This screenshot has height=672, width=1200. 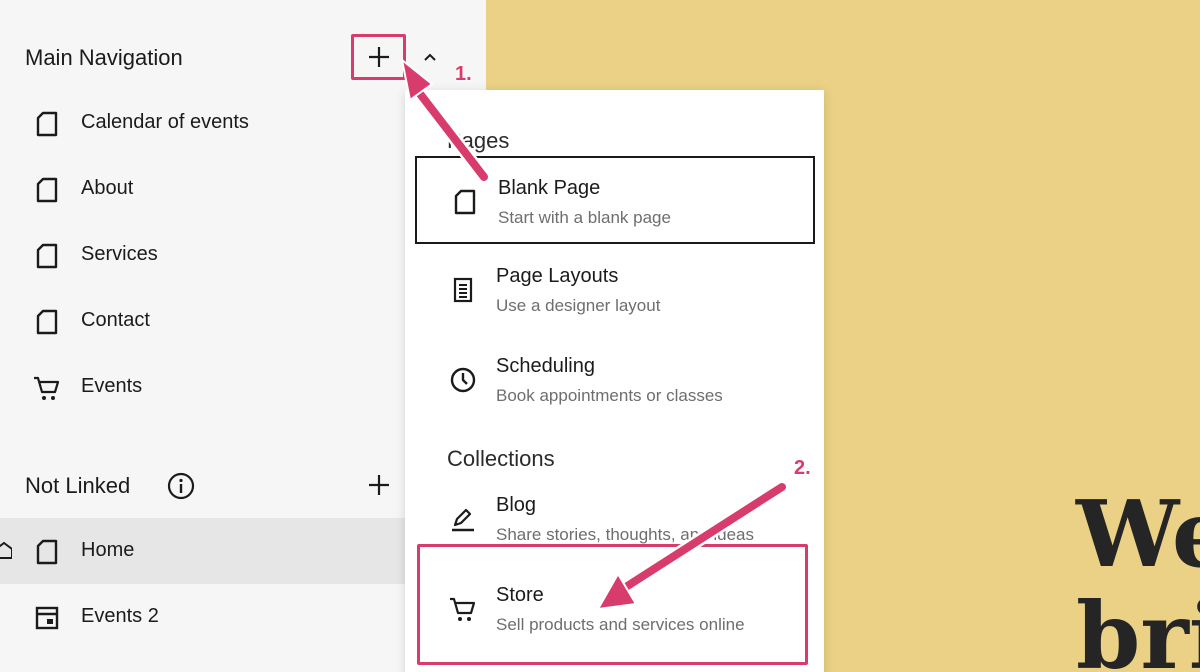 I want to click on nav-item-label: Events 2, so click(x=120, y=616).